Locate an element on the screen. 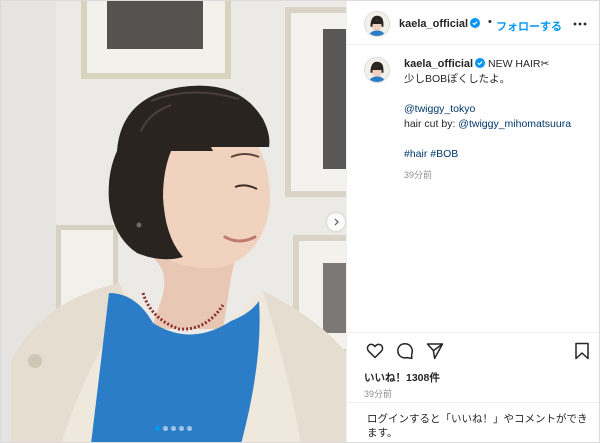 Image resolution: width=600 pixels, height=443 pixels. caption-timestamp: 39分前 is located at coordinates (418, 175).